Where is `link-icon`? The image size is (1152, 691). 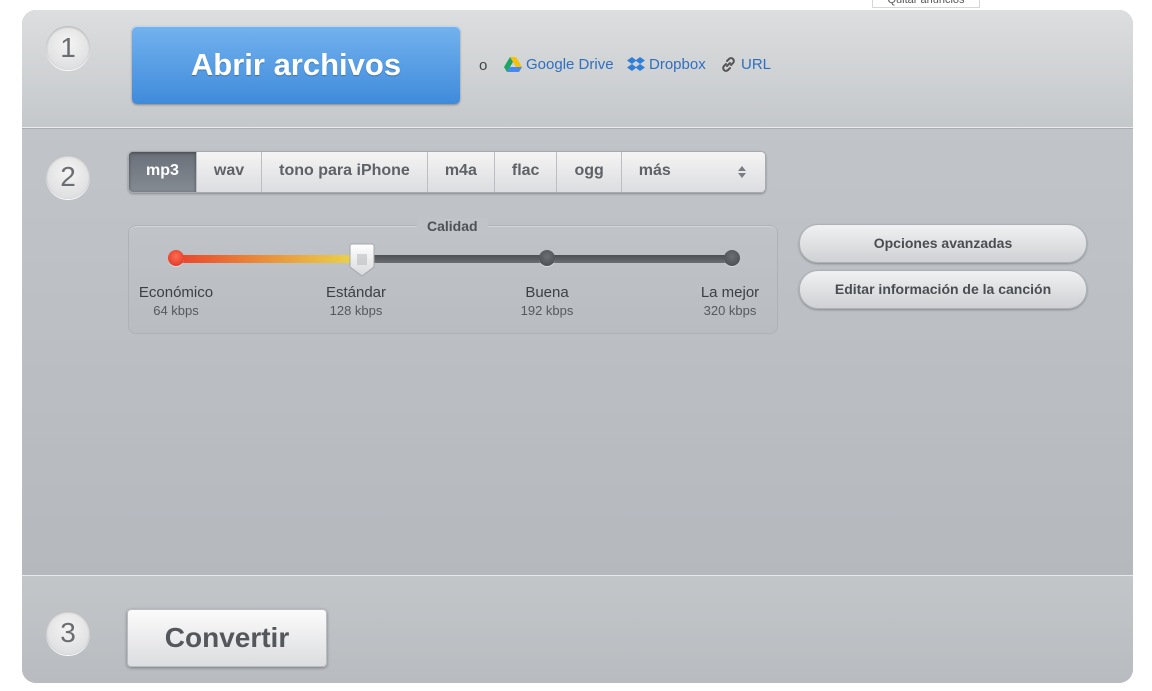 link-icon is located at coordinates (728, 64).